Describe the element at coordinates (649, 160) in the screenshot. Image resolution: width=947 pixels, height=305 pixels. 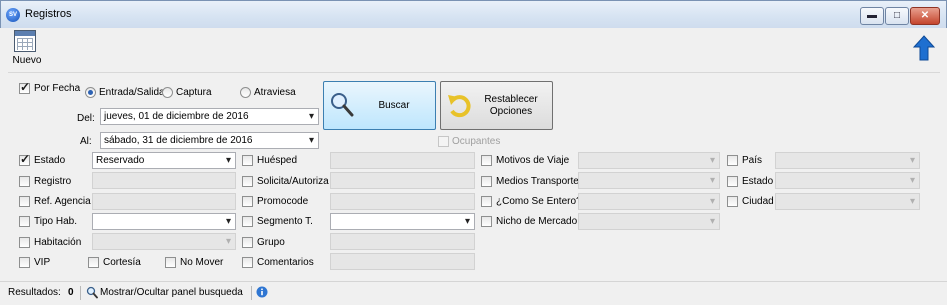
I see `motivos-select` at that location.